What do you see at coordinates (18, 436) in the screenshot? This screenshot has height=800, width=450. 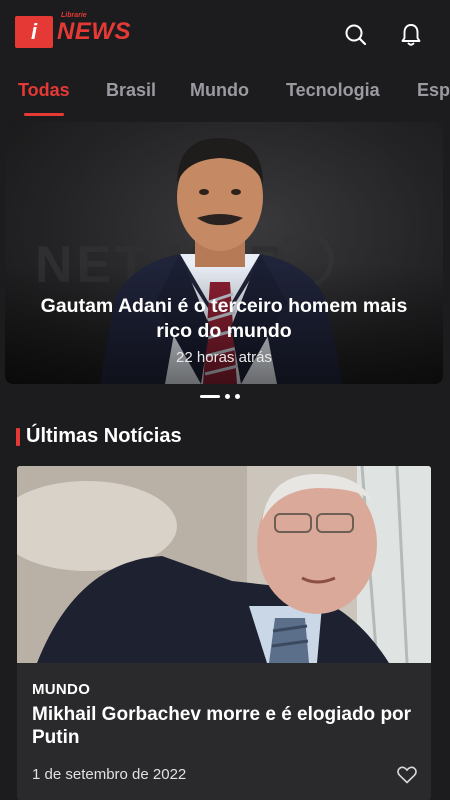 I see `section-accent-bar` at bounding box center [18, 436].